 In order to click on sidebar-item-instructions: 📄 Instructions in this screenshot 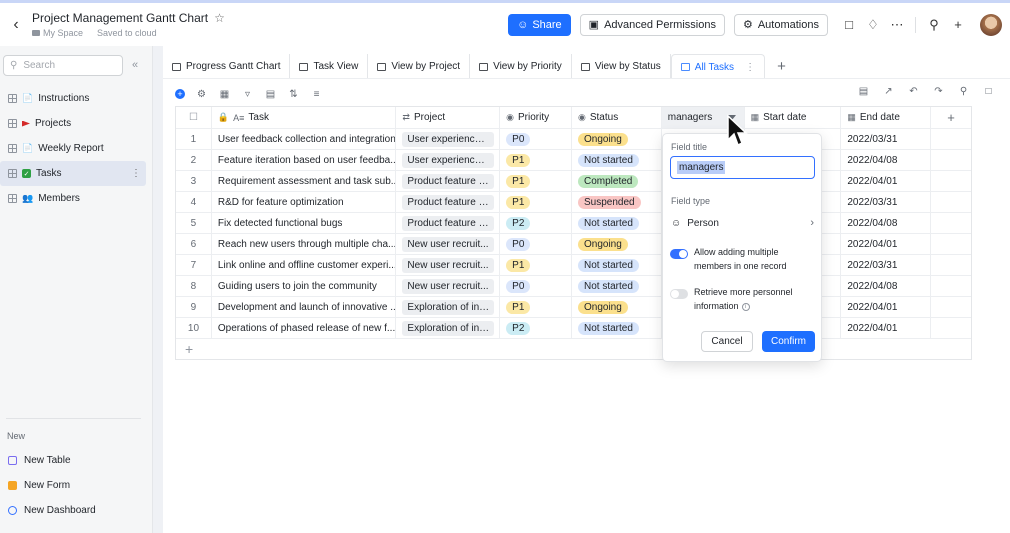, I will do `click(76, 98)`.